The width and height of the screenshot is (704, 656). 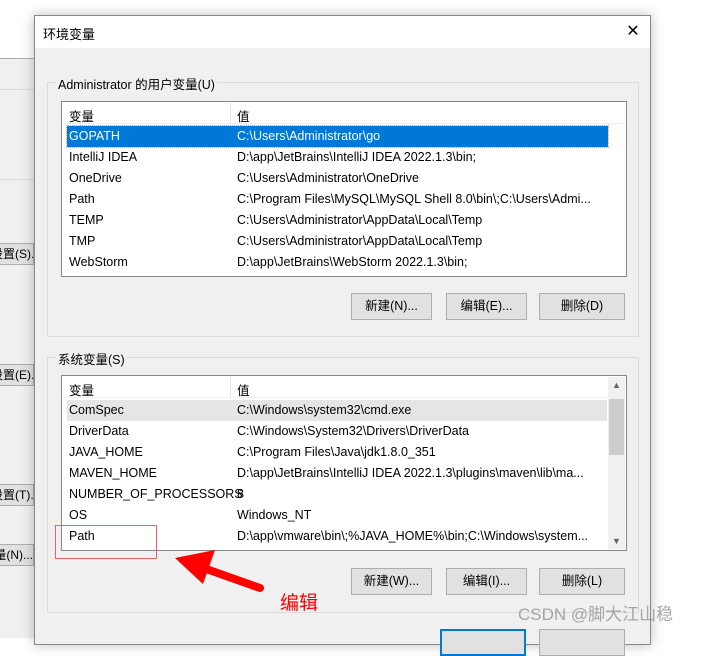 I want to click on red-arrow-icon, so click(x=219, y=571).